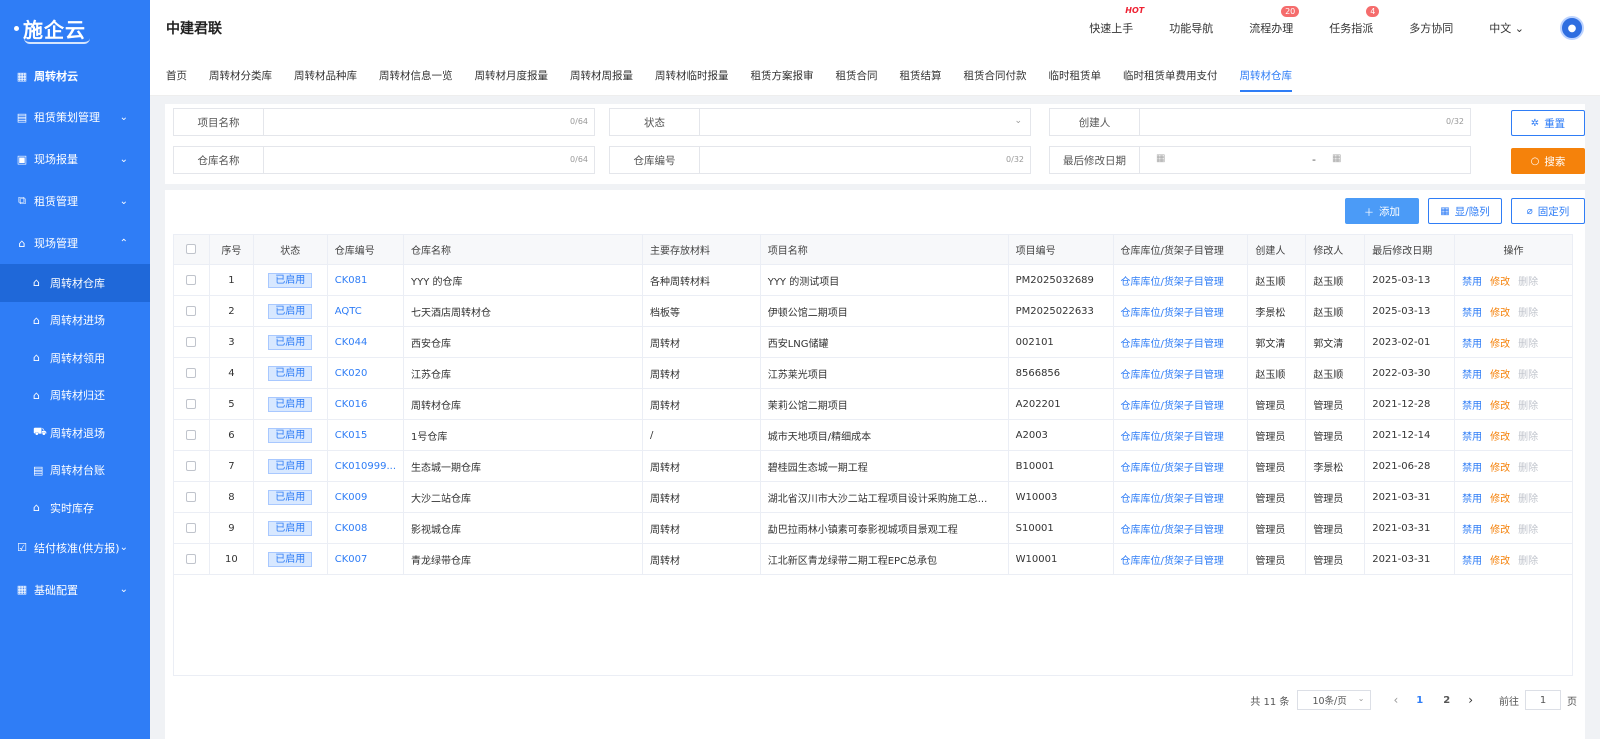  Describe the element at coordinates (1191, 28) in the screenshot. I see `function-nav-link: 功能导航` at that location.